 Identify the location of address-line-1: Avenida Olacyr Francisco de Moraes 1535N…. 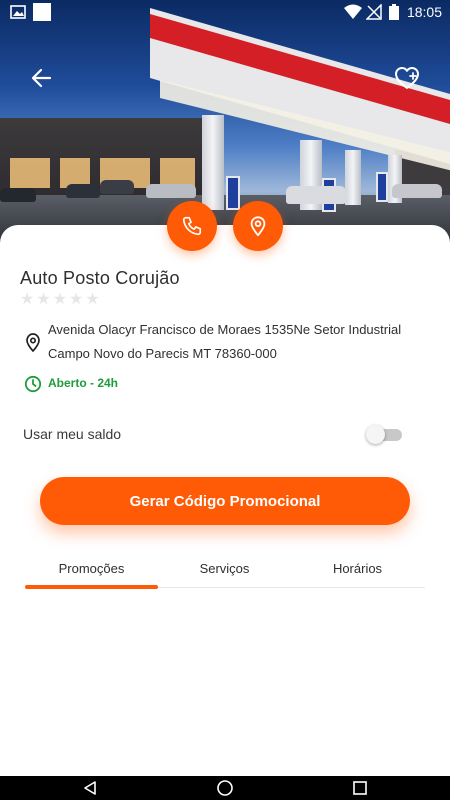
(225, 329).